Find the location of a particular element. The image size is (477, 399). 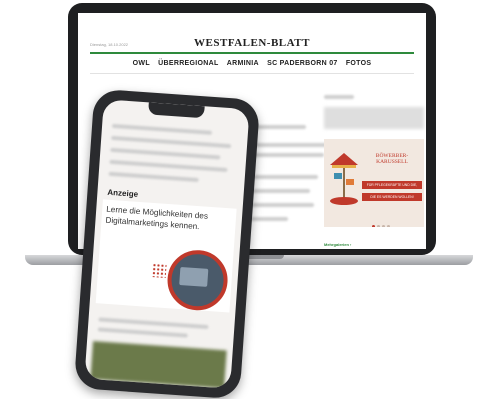

ad-image is located at coordinates (197, 280).